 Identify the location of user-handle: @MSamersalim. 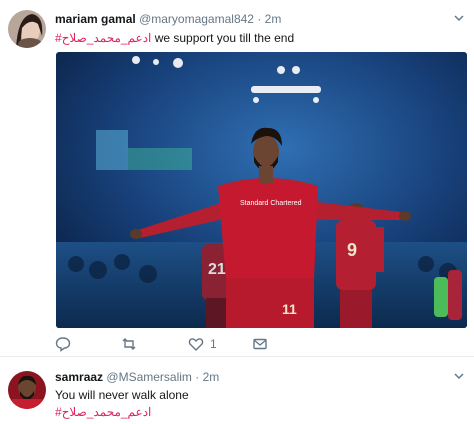
(149, 377).